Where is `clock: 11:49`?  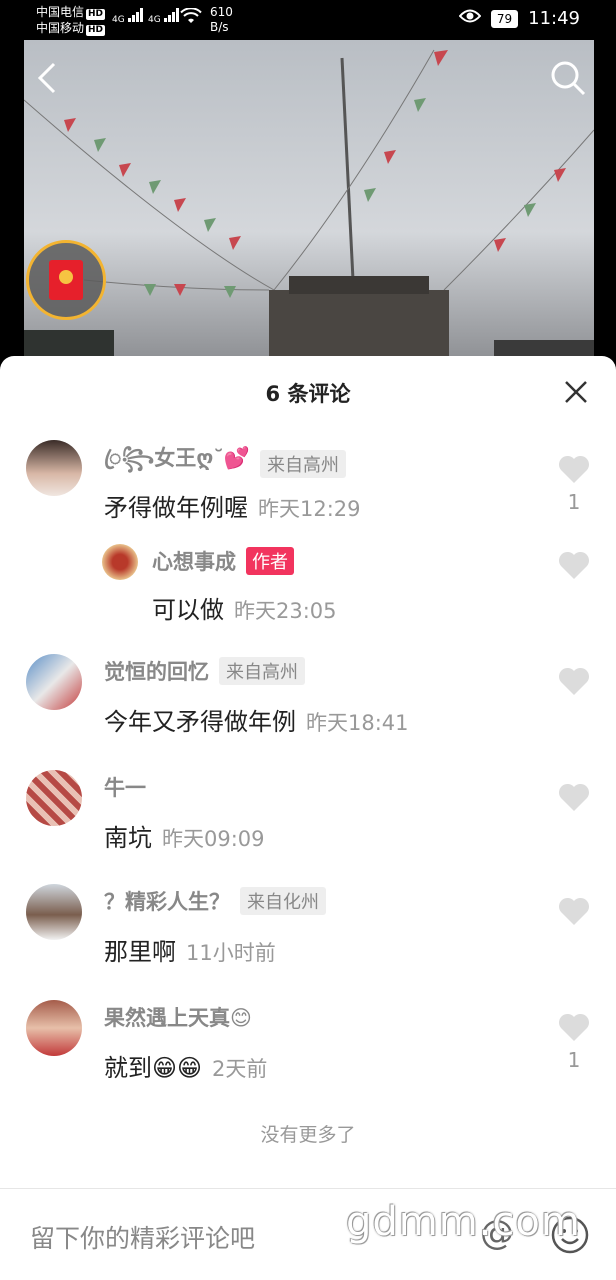 clock: 11:49 is located at coordinates (554, 18).